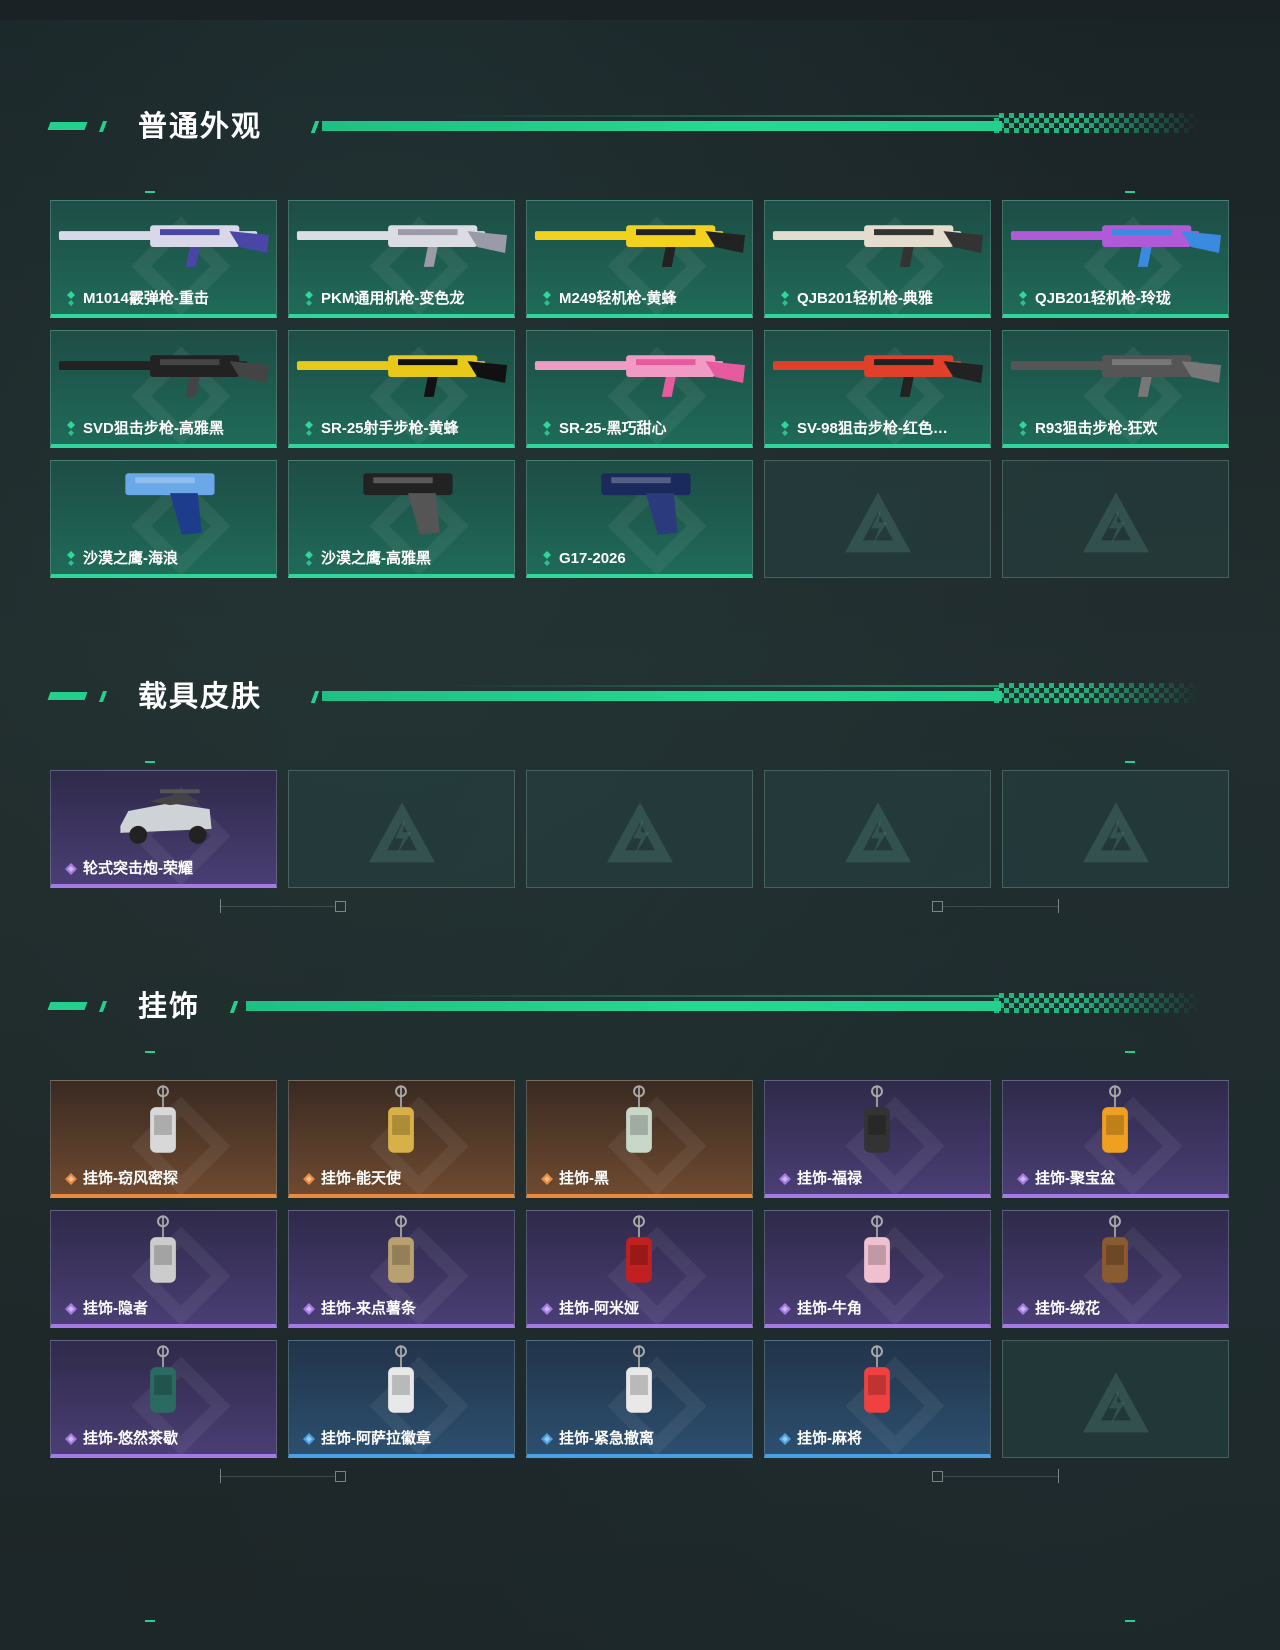  I want to click on item-name: QJB201轻机枪-典雅, so click(865, 298).